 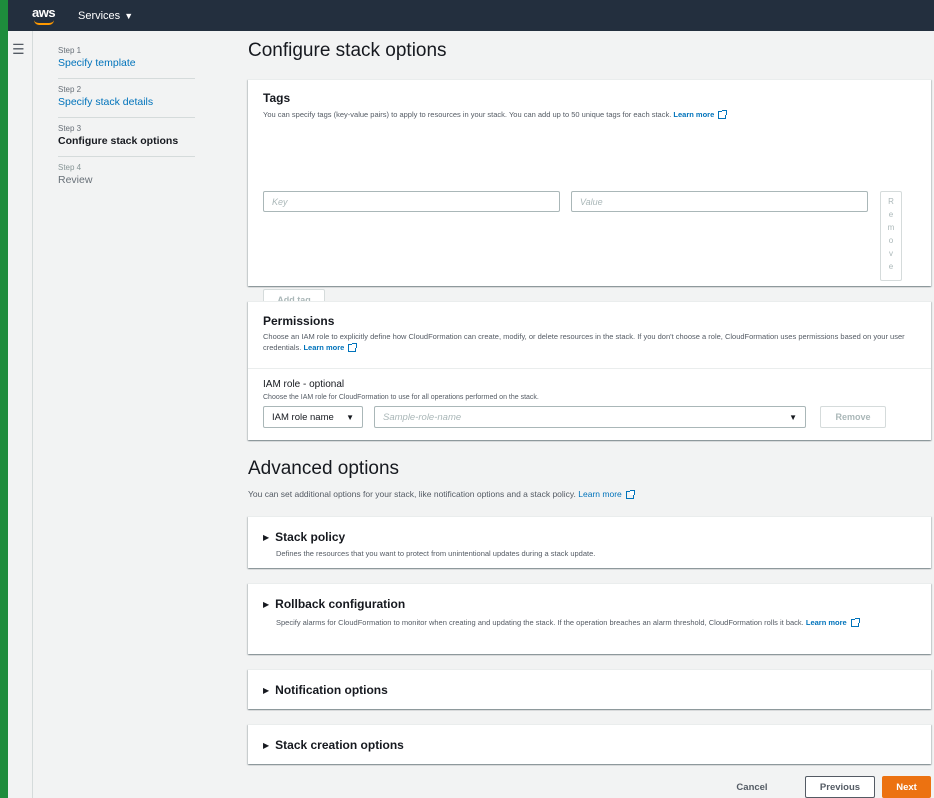 What do you see at coordinates (20, 414) in the screenshot?
I see `side-navigation-strip: ☰` at bounding box center [20, 414].